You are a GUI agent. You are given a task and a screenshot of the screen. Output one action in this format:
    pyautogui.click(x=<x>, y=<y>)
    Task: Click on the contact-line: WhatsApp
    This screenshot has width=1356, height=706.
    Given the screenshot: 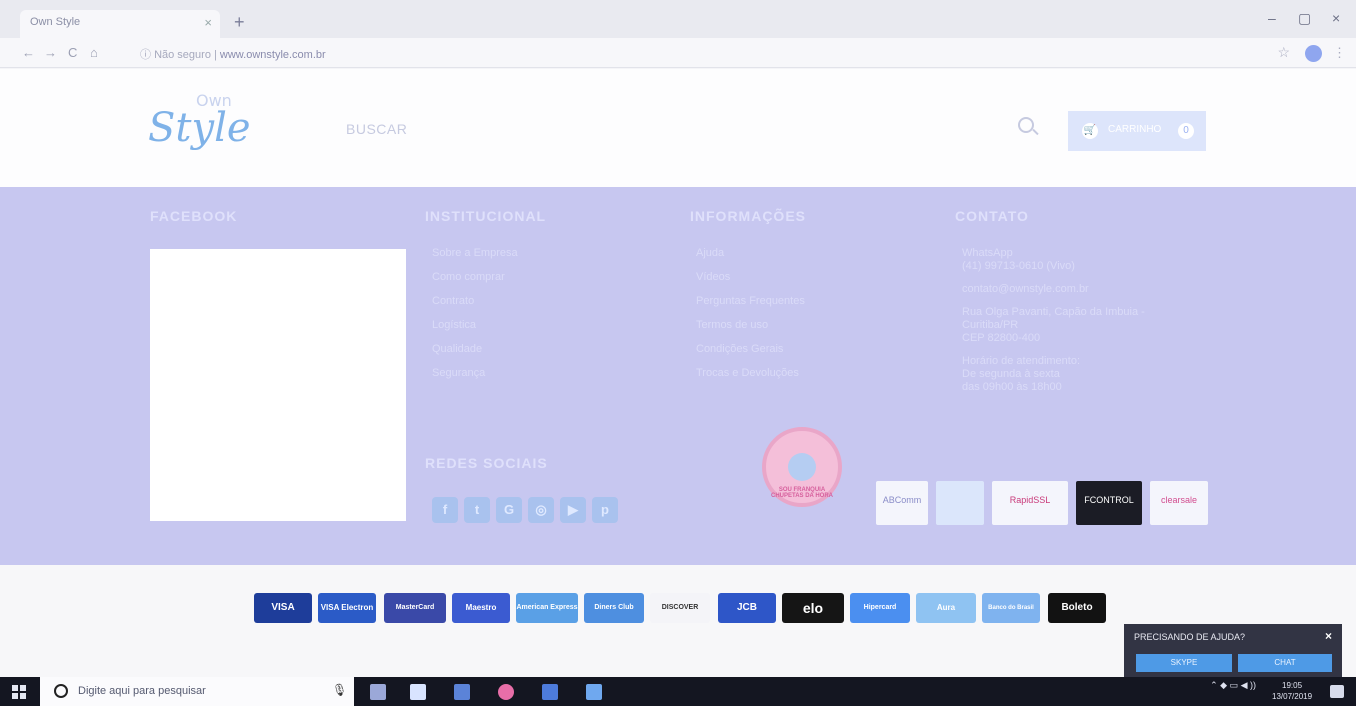 What is the action you would take?
    pyautogui.click(x=987, y=253)
    